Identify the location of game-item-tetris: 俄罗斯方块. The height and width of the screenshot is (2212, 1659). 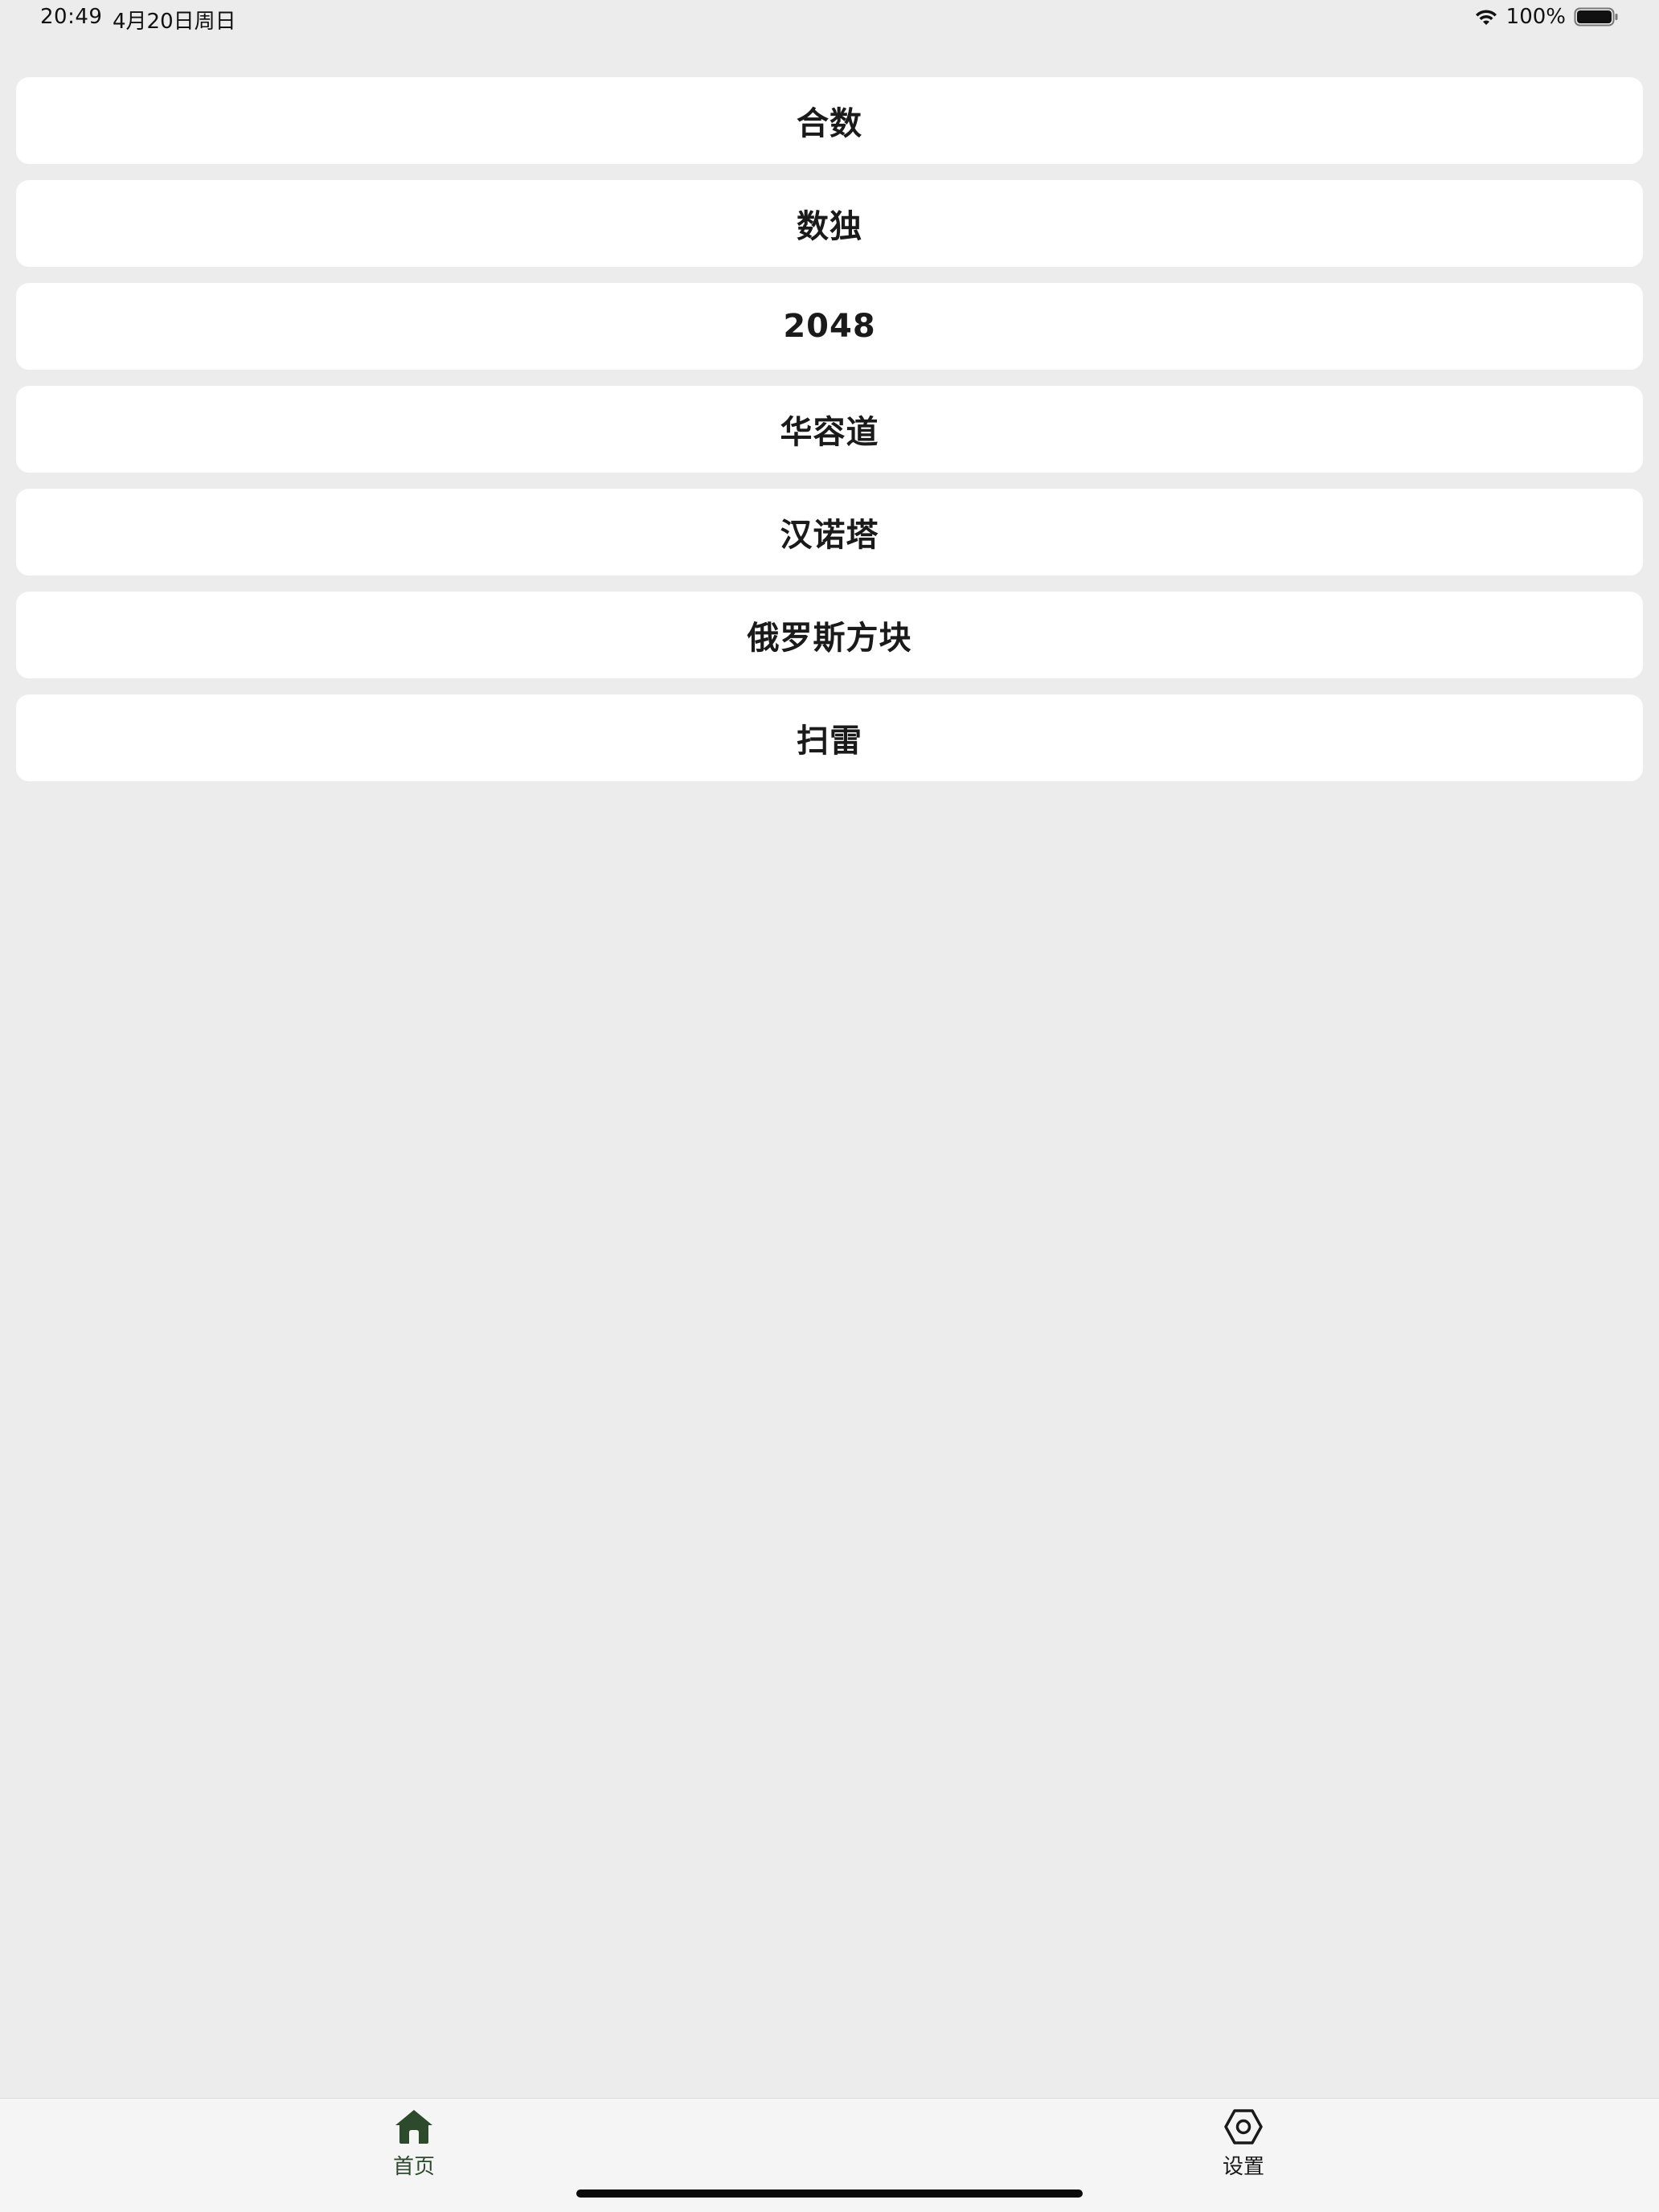
(829, 635).